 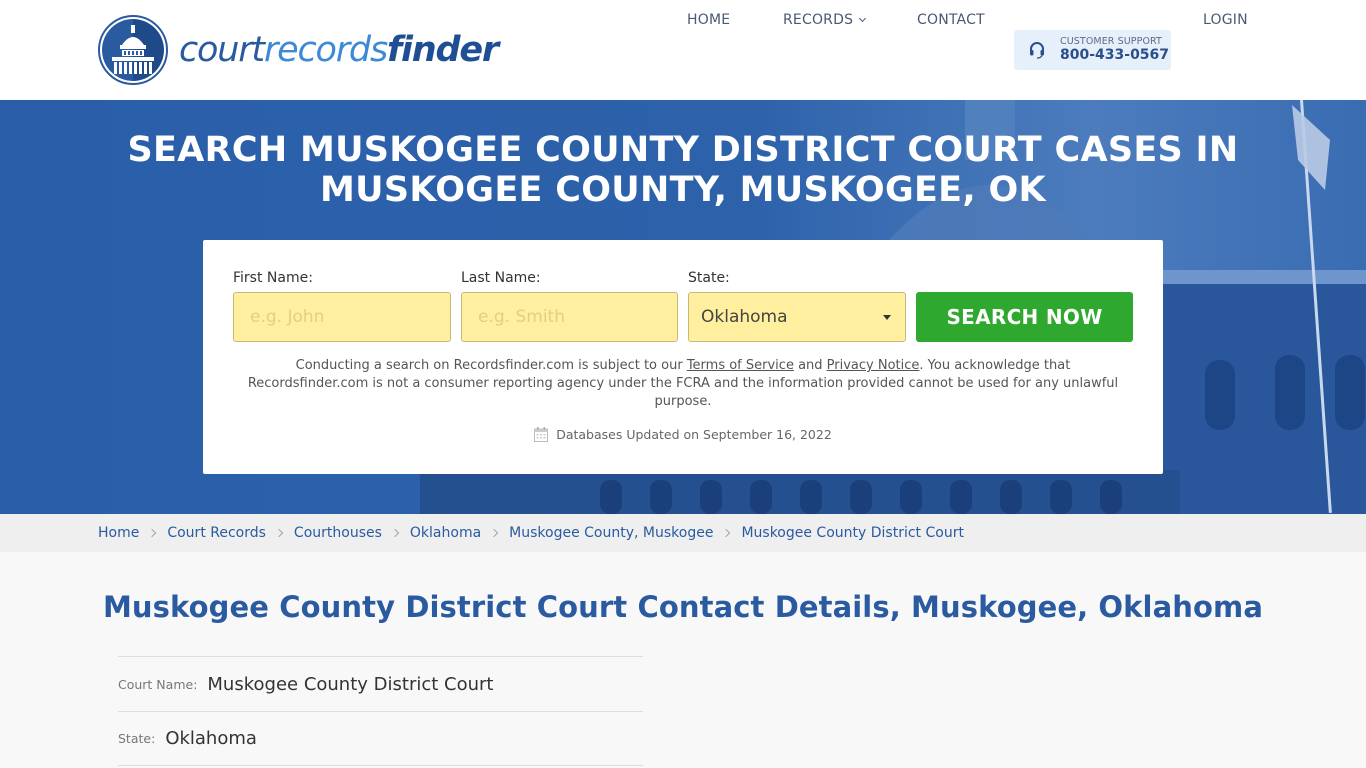 I want to click on site-logo: courtrecordsfinder, so click(x=298, y=50).